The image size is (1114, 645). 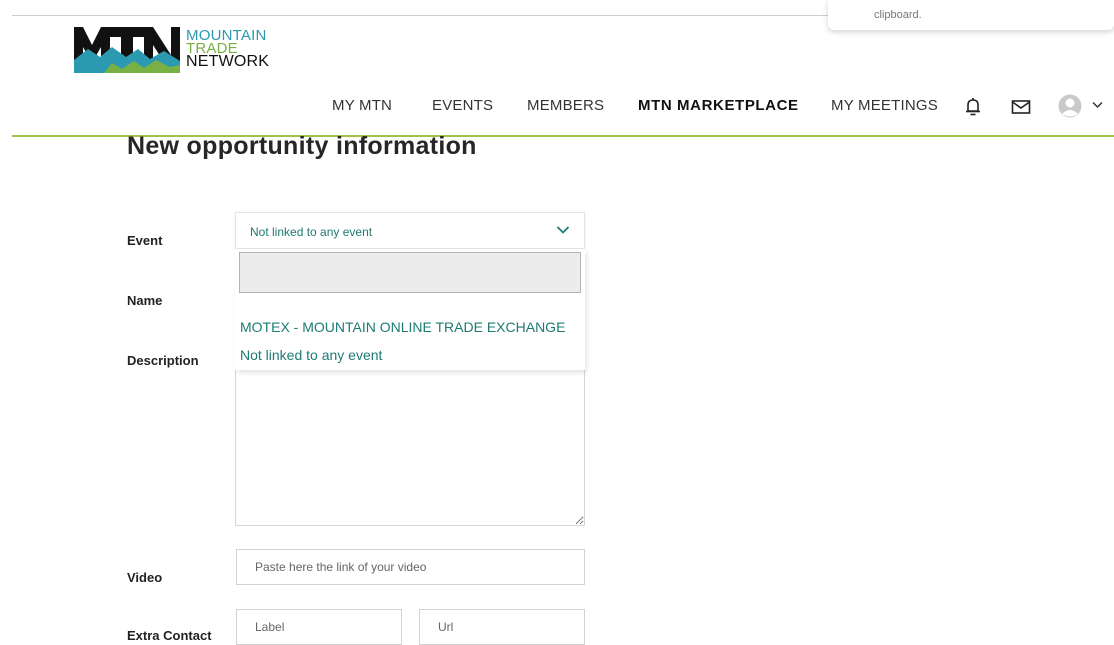 What do you see at coordinates (410, 448) in the screenshot?
I see `description-textarea` at bounding box center [410, 448].